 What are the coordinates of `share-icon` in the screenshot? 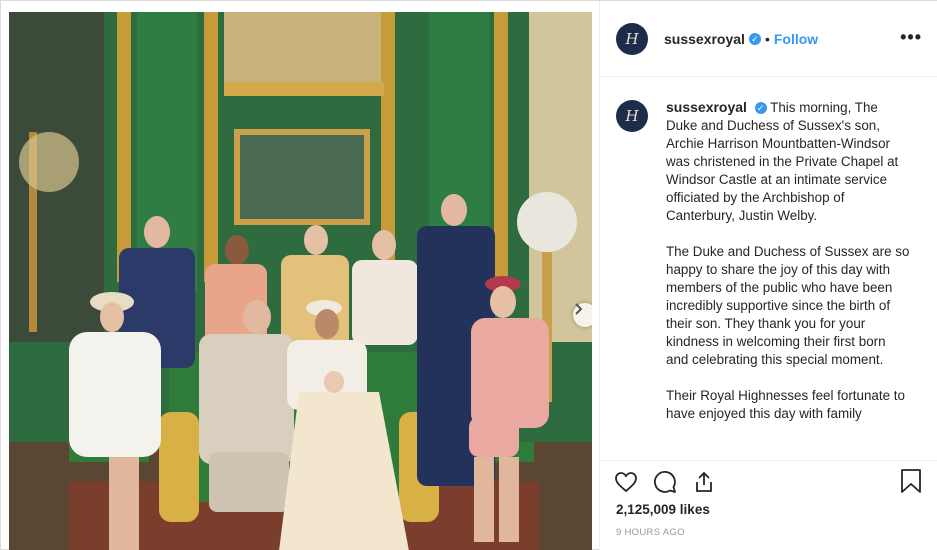 It's located at (704, 481).